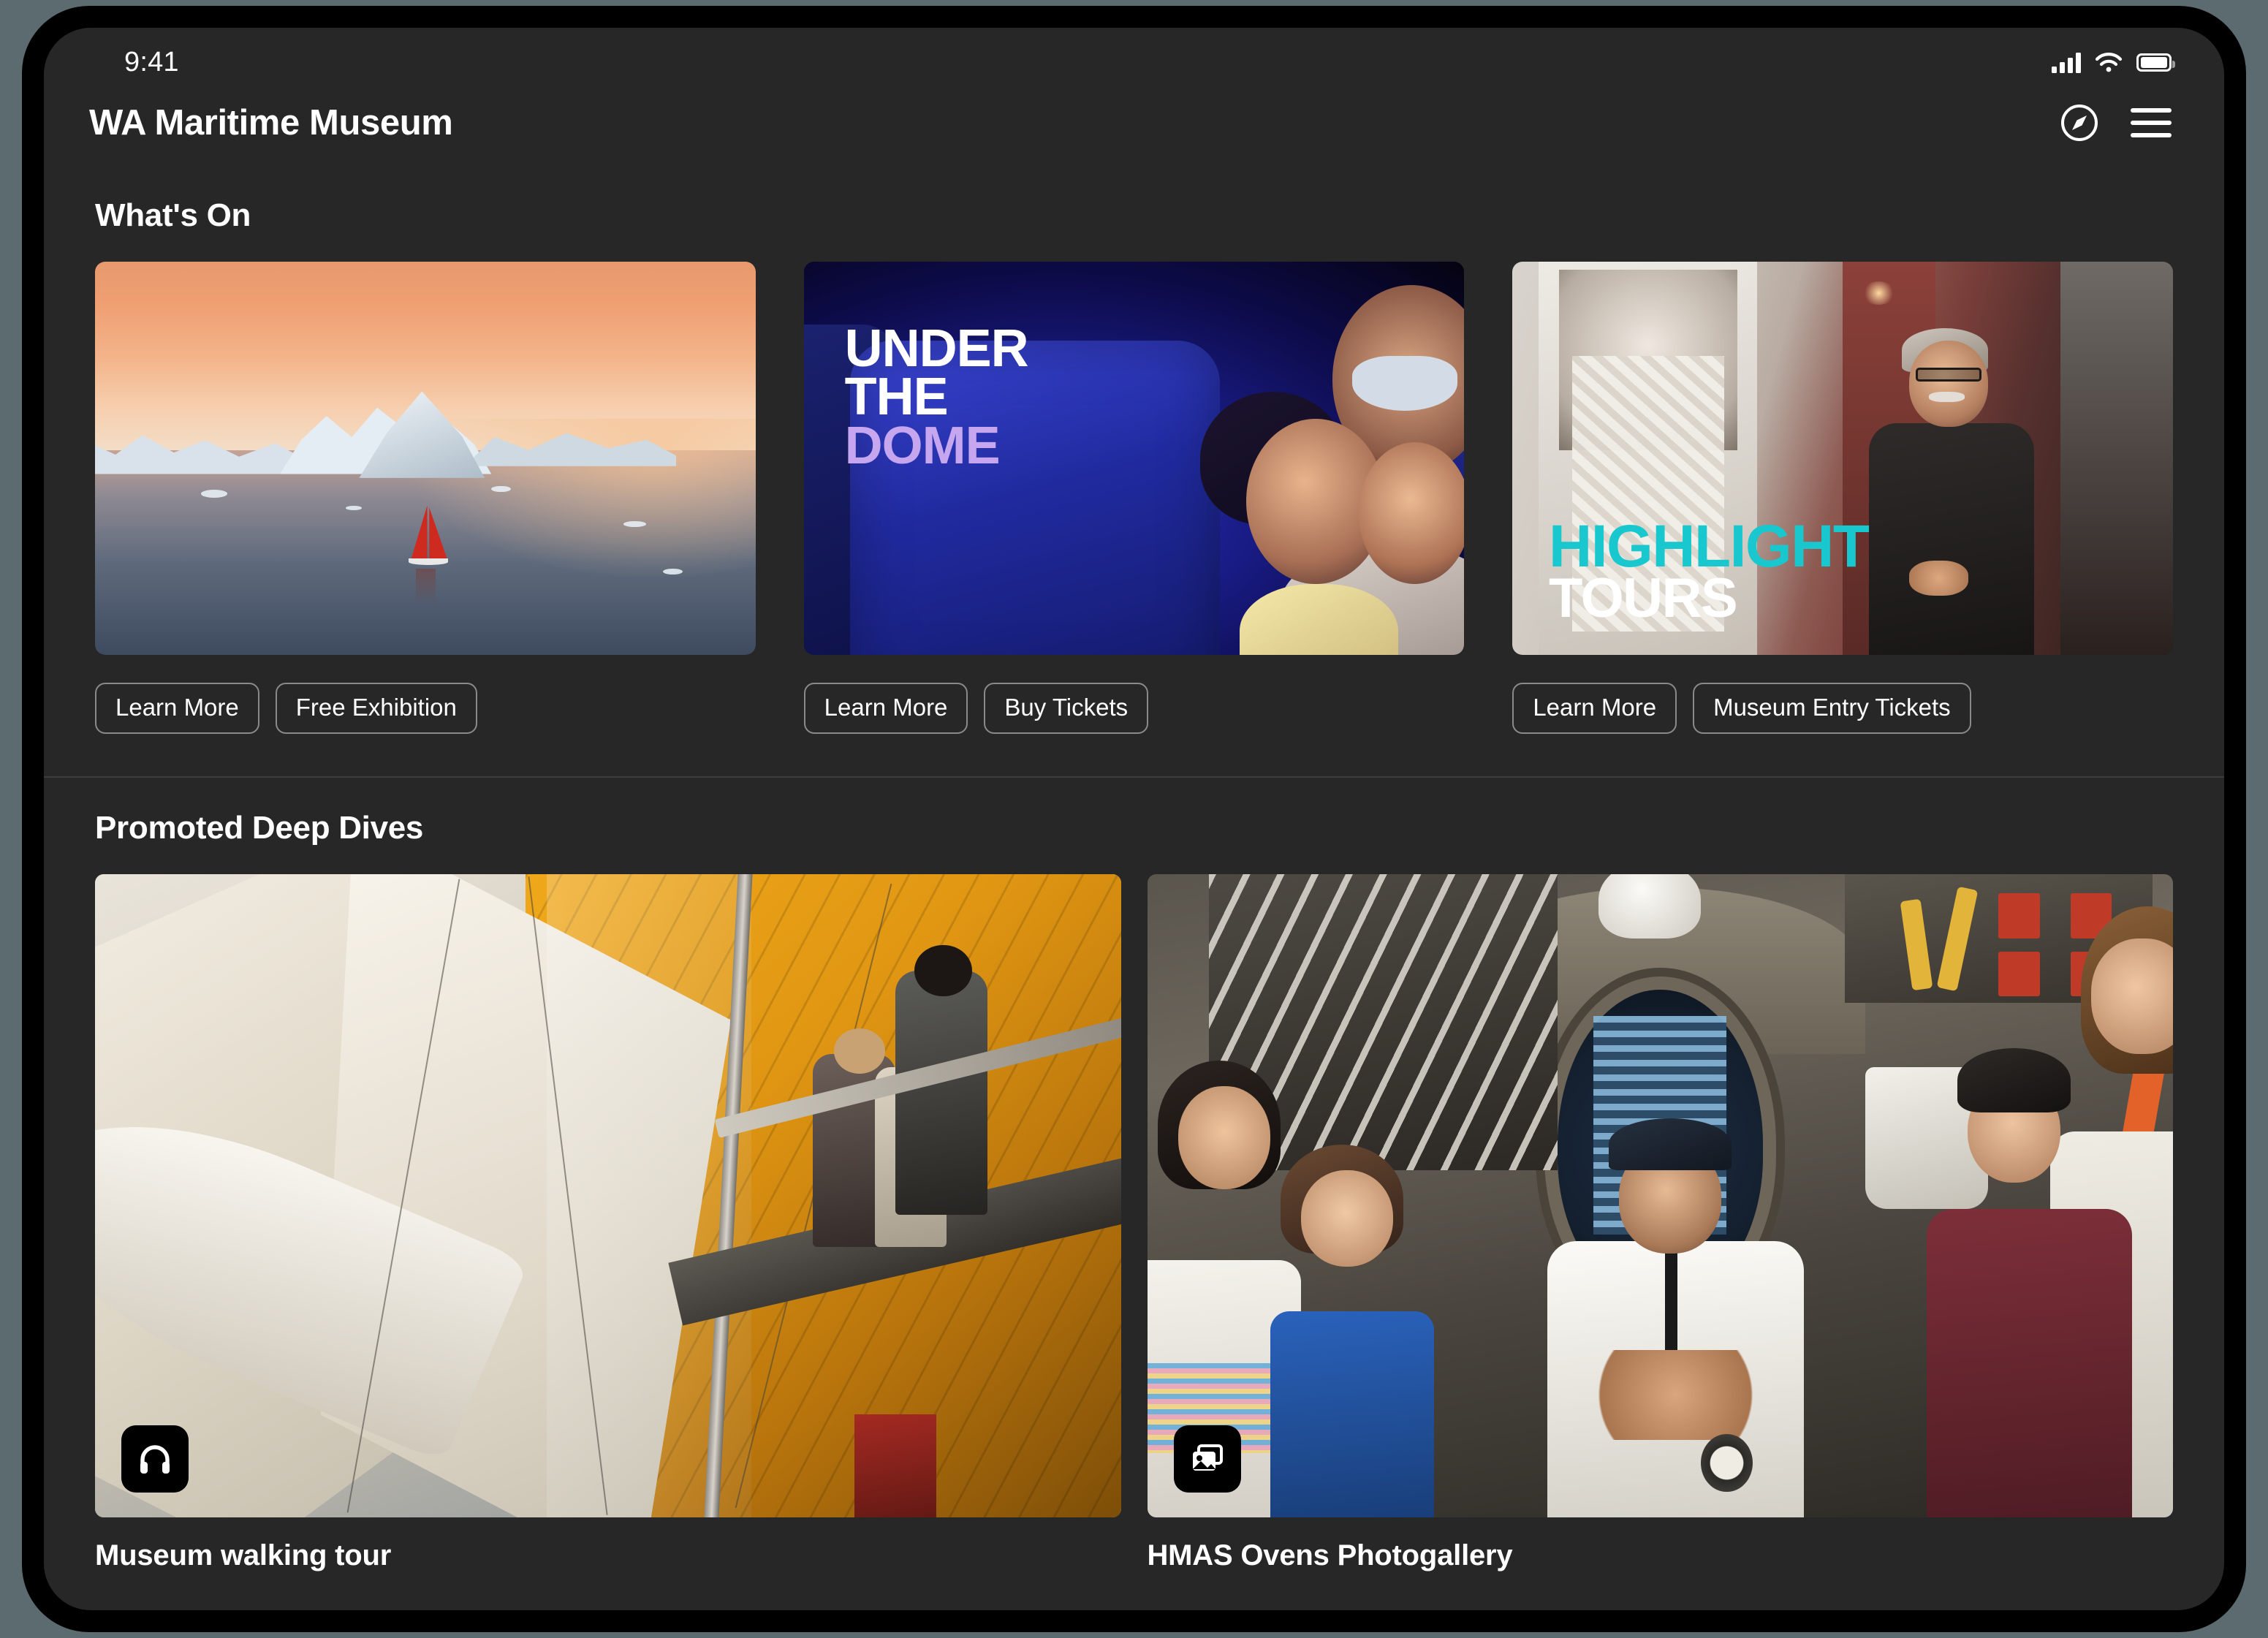 The image size is (2268, 1638). Describe the element at coordinates (923, 445) in the screenshot. I see `dome-text-line3: DOME` at that location.